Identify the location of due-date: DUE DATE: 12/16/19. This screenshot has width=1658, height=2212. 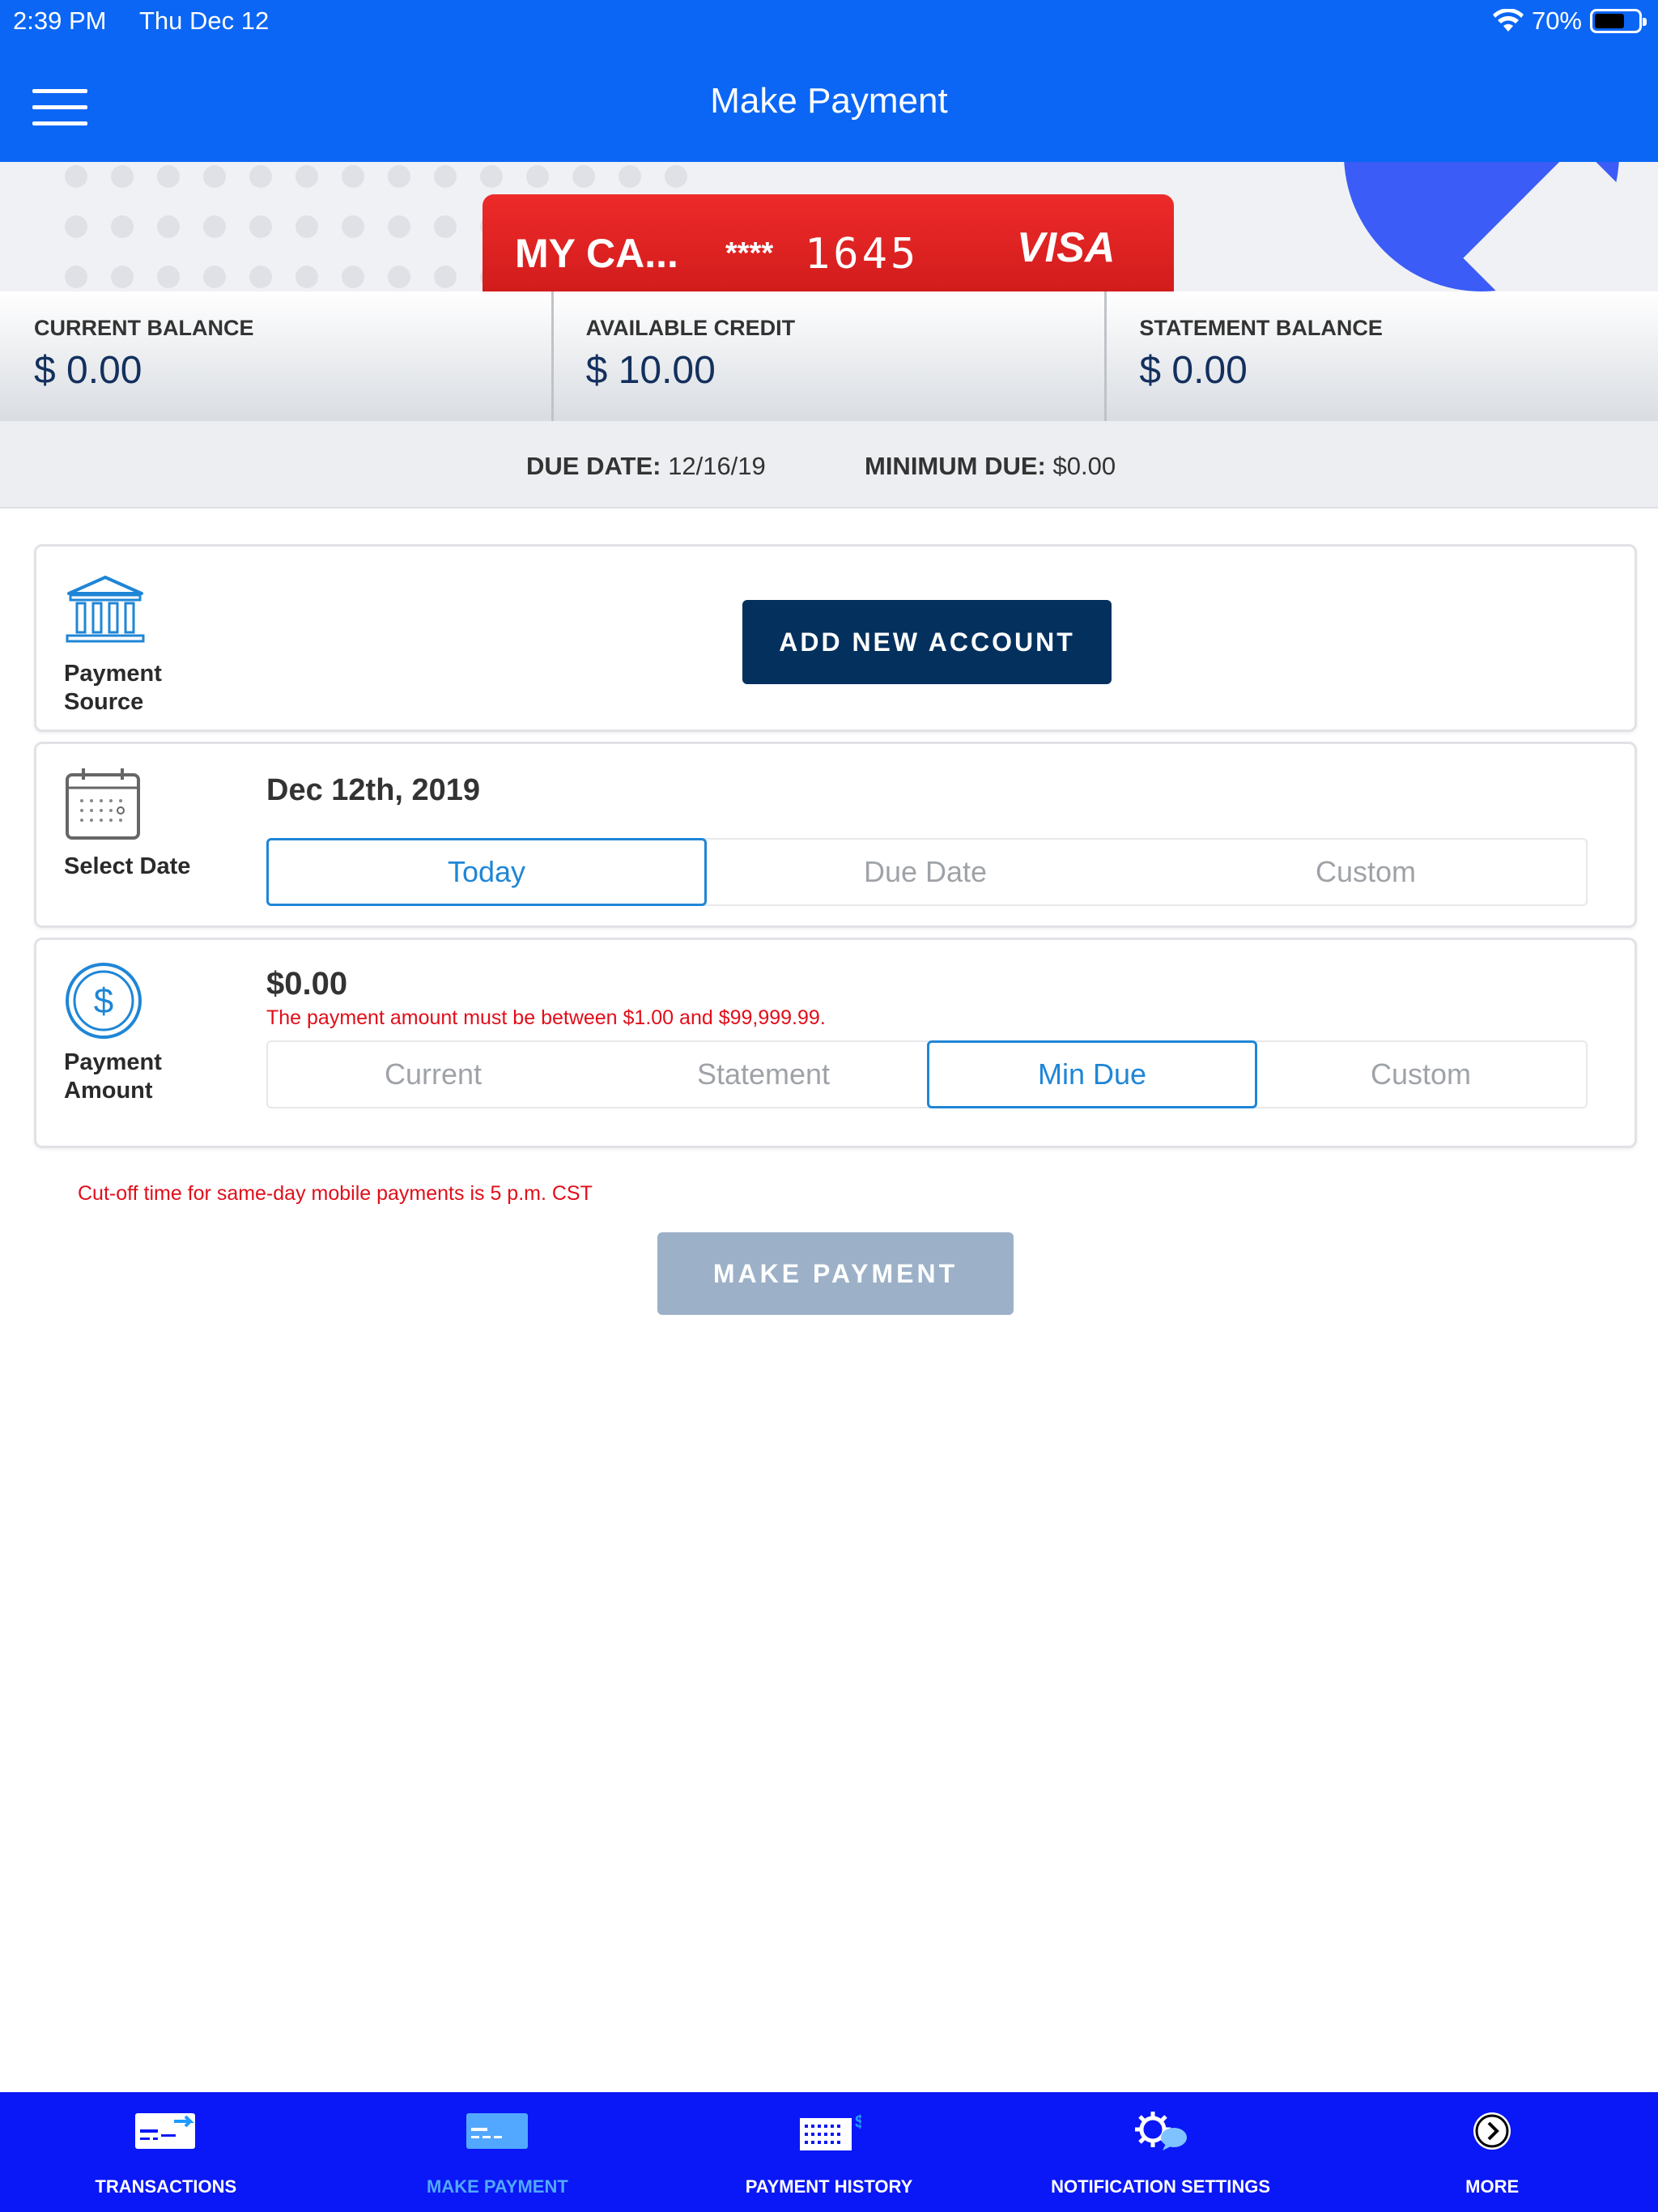
(646, 467).